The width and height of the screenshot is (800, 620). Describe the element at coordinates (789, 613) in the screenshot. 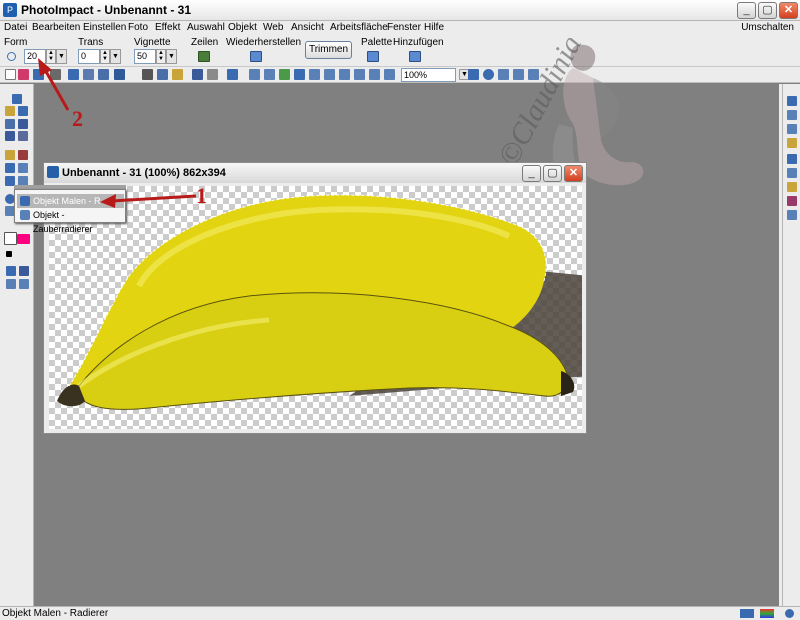

I see `status-info-icon` at that location.